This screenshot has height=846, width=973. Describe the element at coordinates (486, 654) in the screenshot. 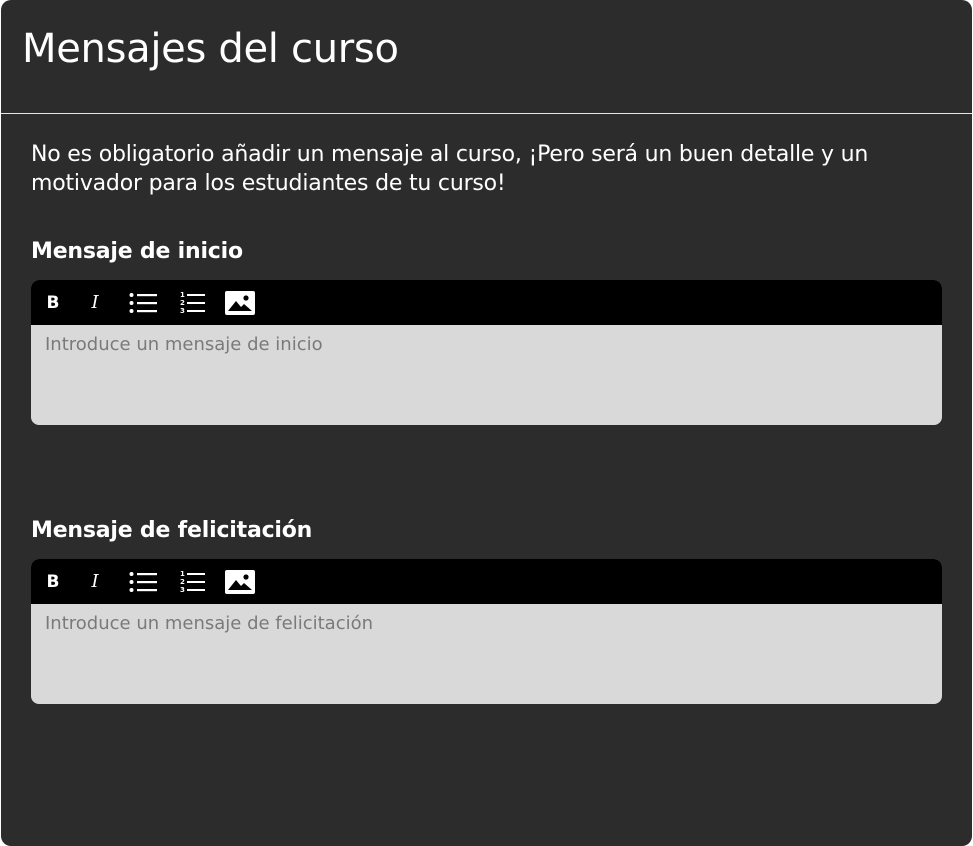

I see `congrats-message-input: Introduce un mensaje de felicitación` at that location.